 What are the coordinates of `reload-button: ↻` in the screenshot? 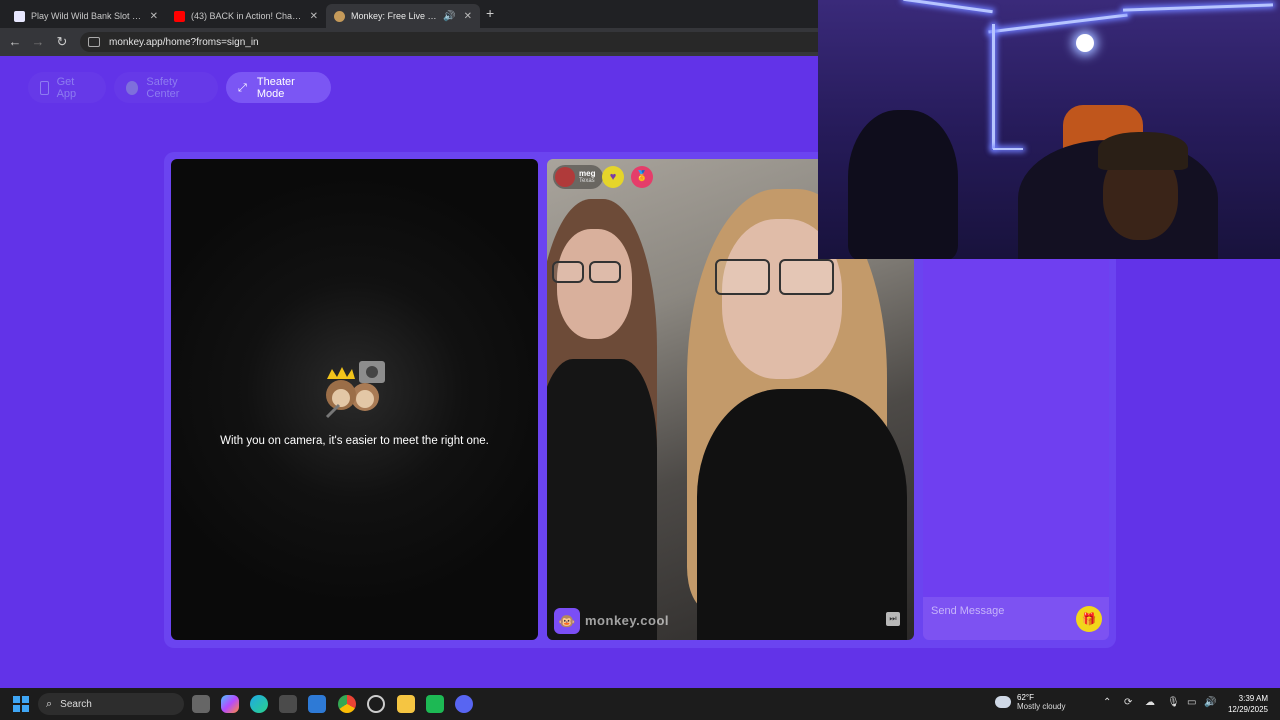 It's located at (62, 42).